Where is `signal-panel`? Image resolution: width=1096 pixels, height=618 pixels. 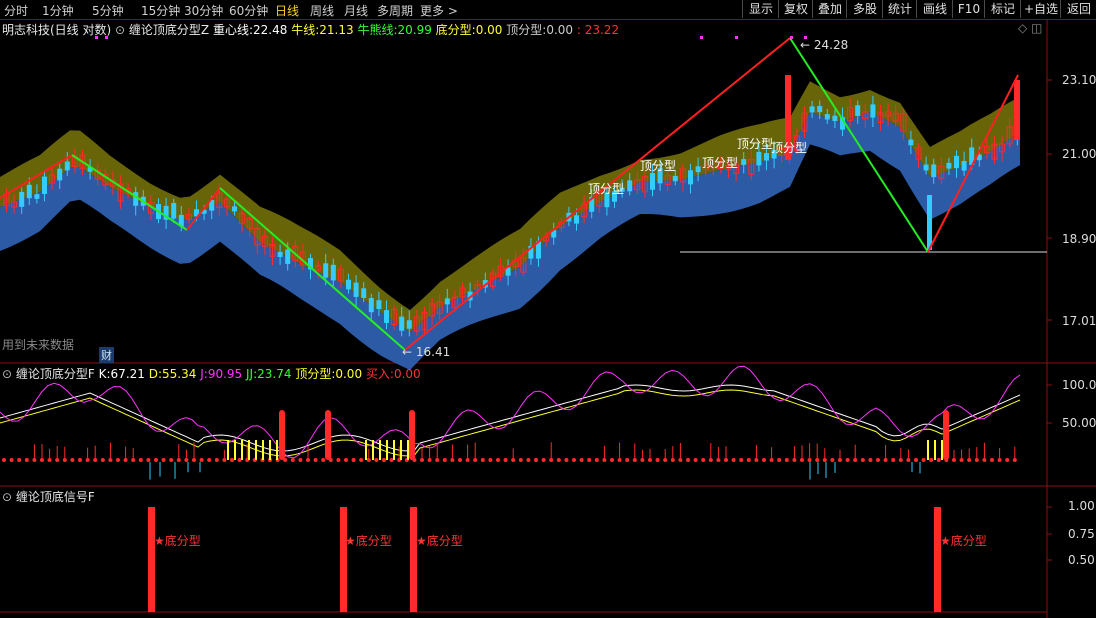 signal-panel is located at coordinates (544, 559).